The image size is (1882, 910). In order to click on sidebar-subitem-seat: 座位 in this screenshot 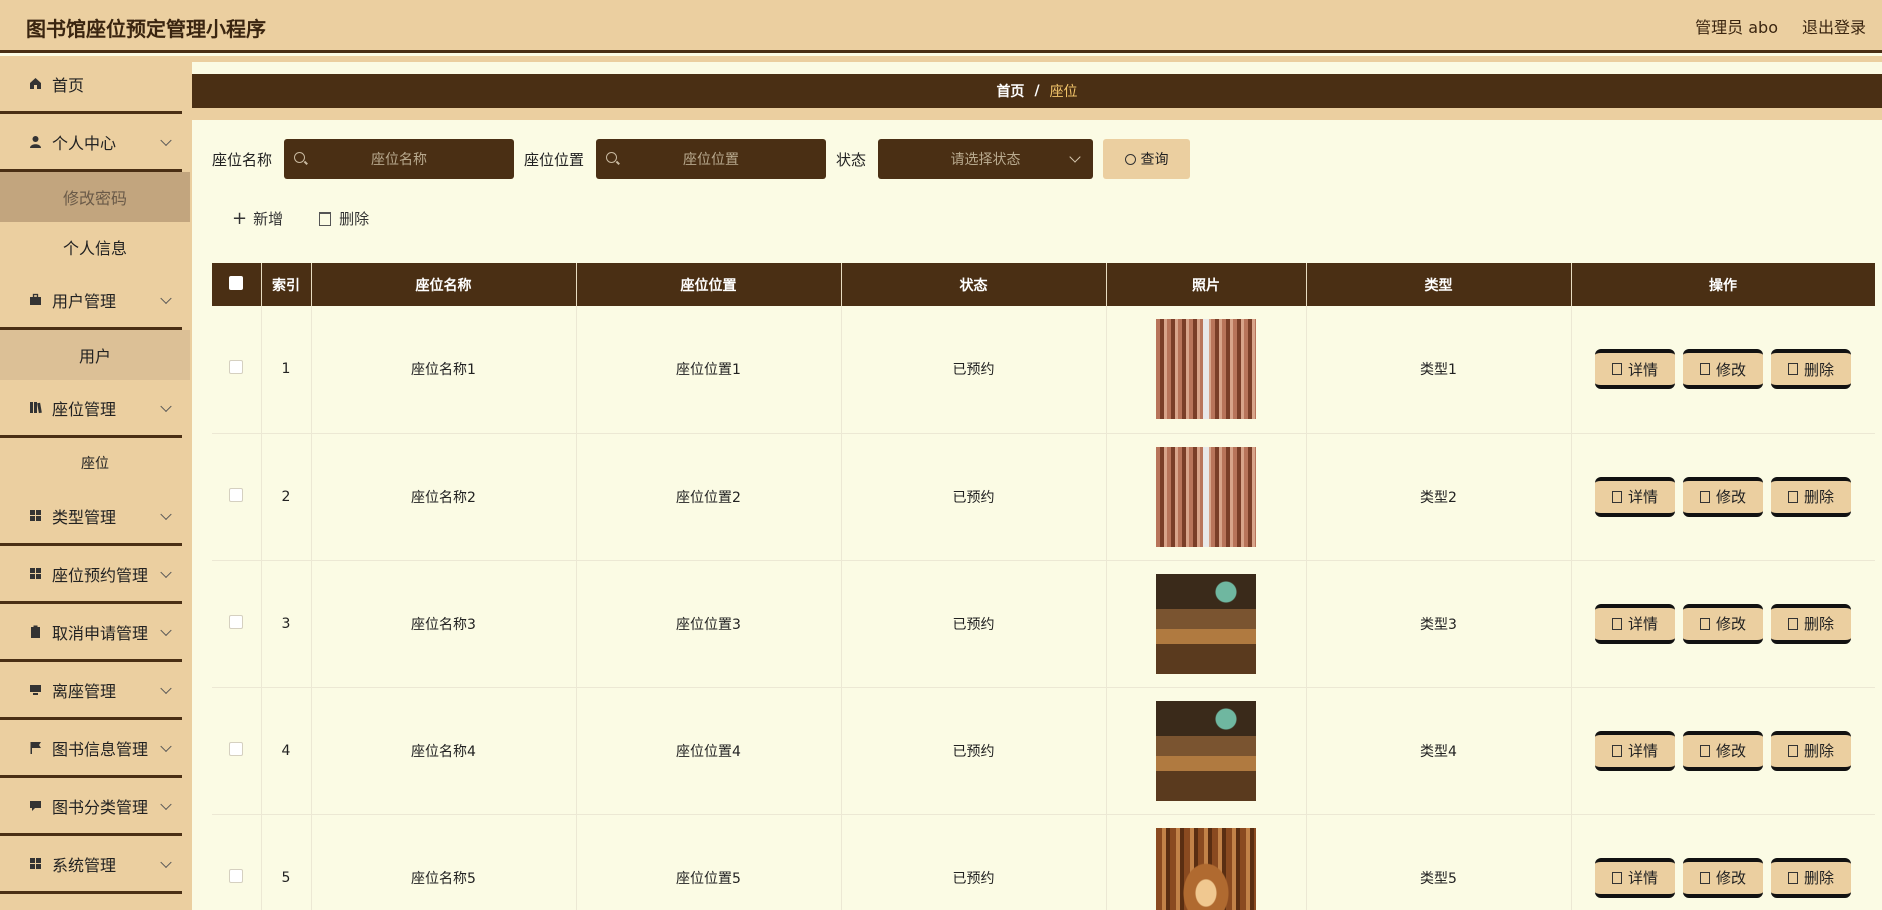, I will do `click(95, 463)`.